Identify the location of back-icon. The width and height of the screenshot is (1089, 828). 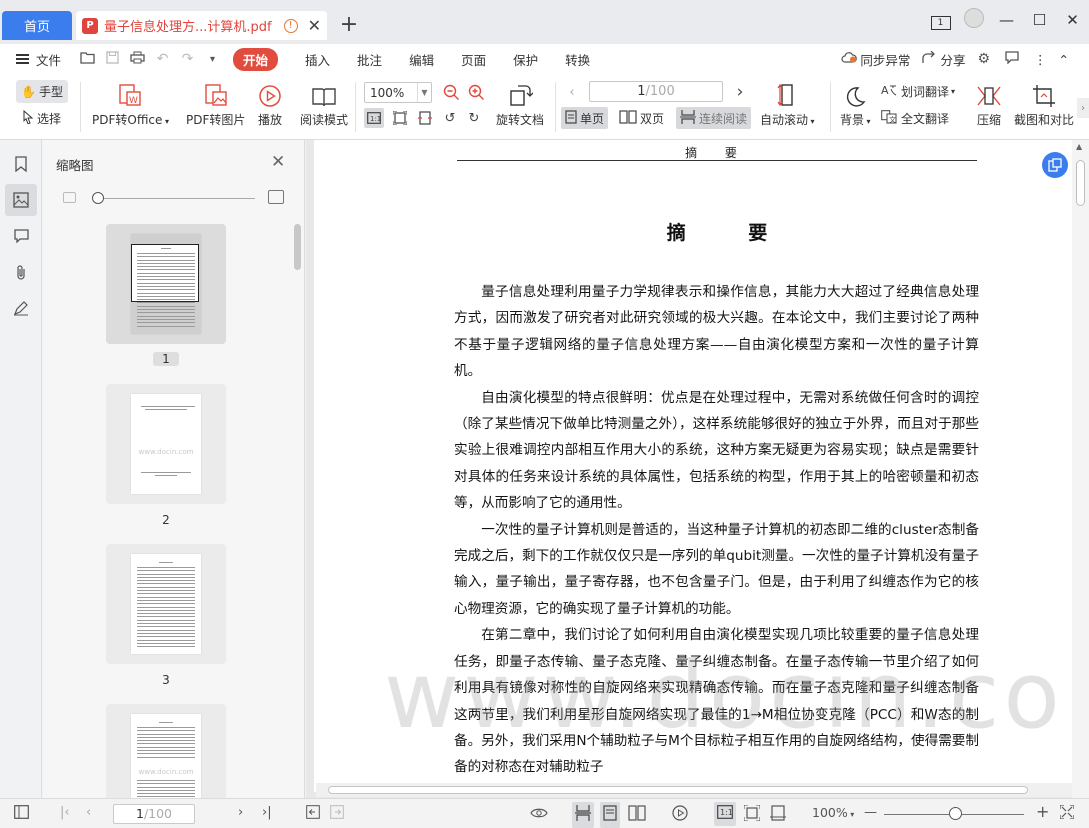
(313, 814).